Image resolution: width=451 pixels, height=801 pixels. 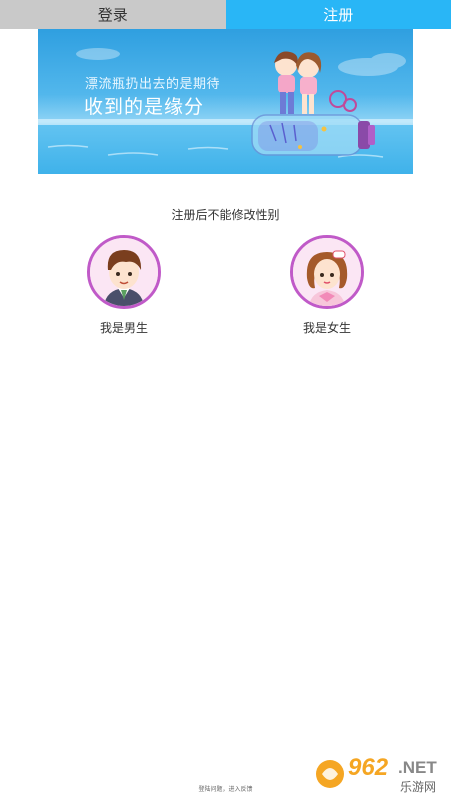 What do you see at coordinates (417, 767) in the screenshot?
I see `watermark-suffix: .NET` at bounding box center [417, 767].